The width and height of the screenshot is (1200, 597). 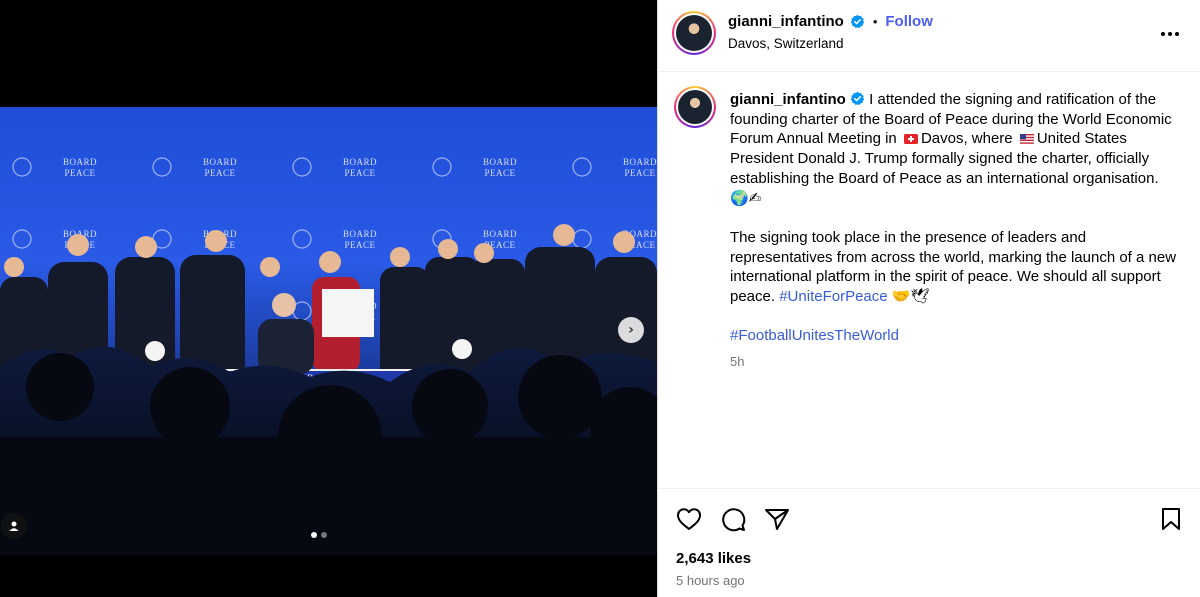 I want to click on more-options-button, so click(x=1170, y=34).